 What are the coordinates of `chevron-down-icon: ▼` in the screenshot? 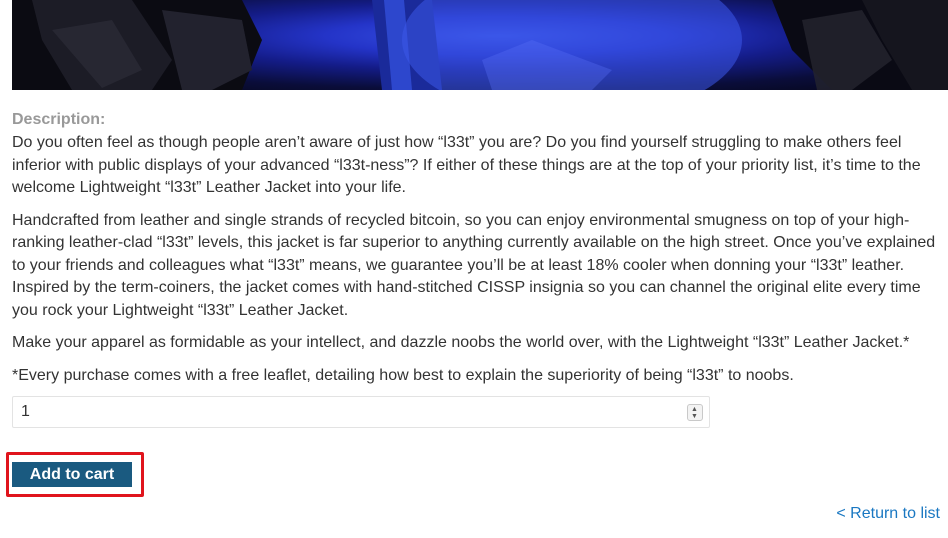 It's located at (694, 416).